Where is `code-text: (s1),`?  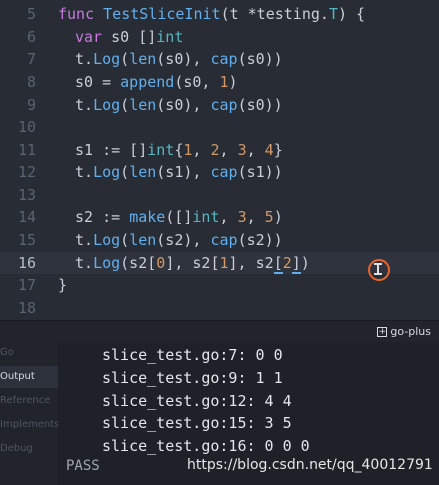
code-text: (s1), is located at coordinates (183, 172).